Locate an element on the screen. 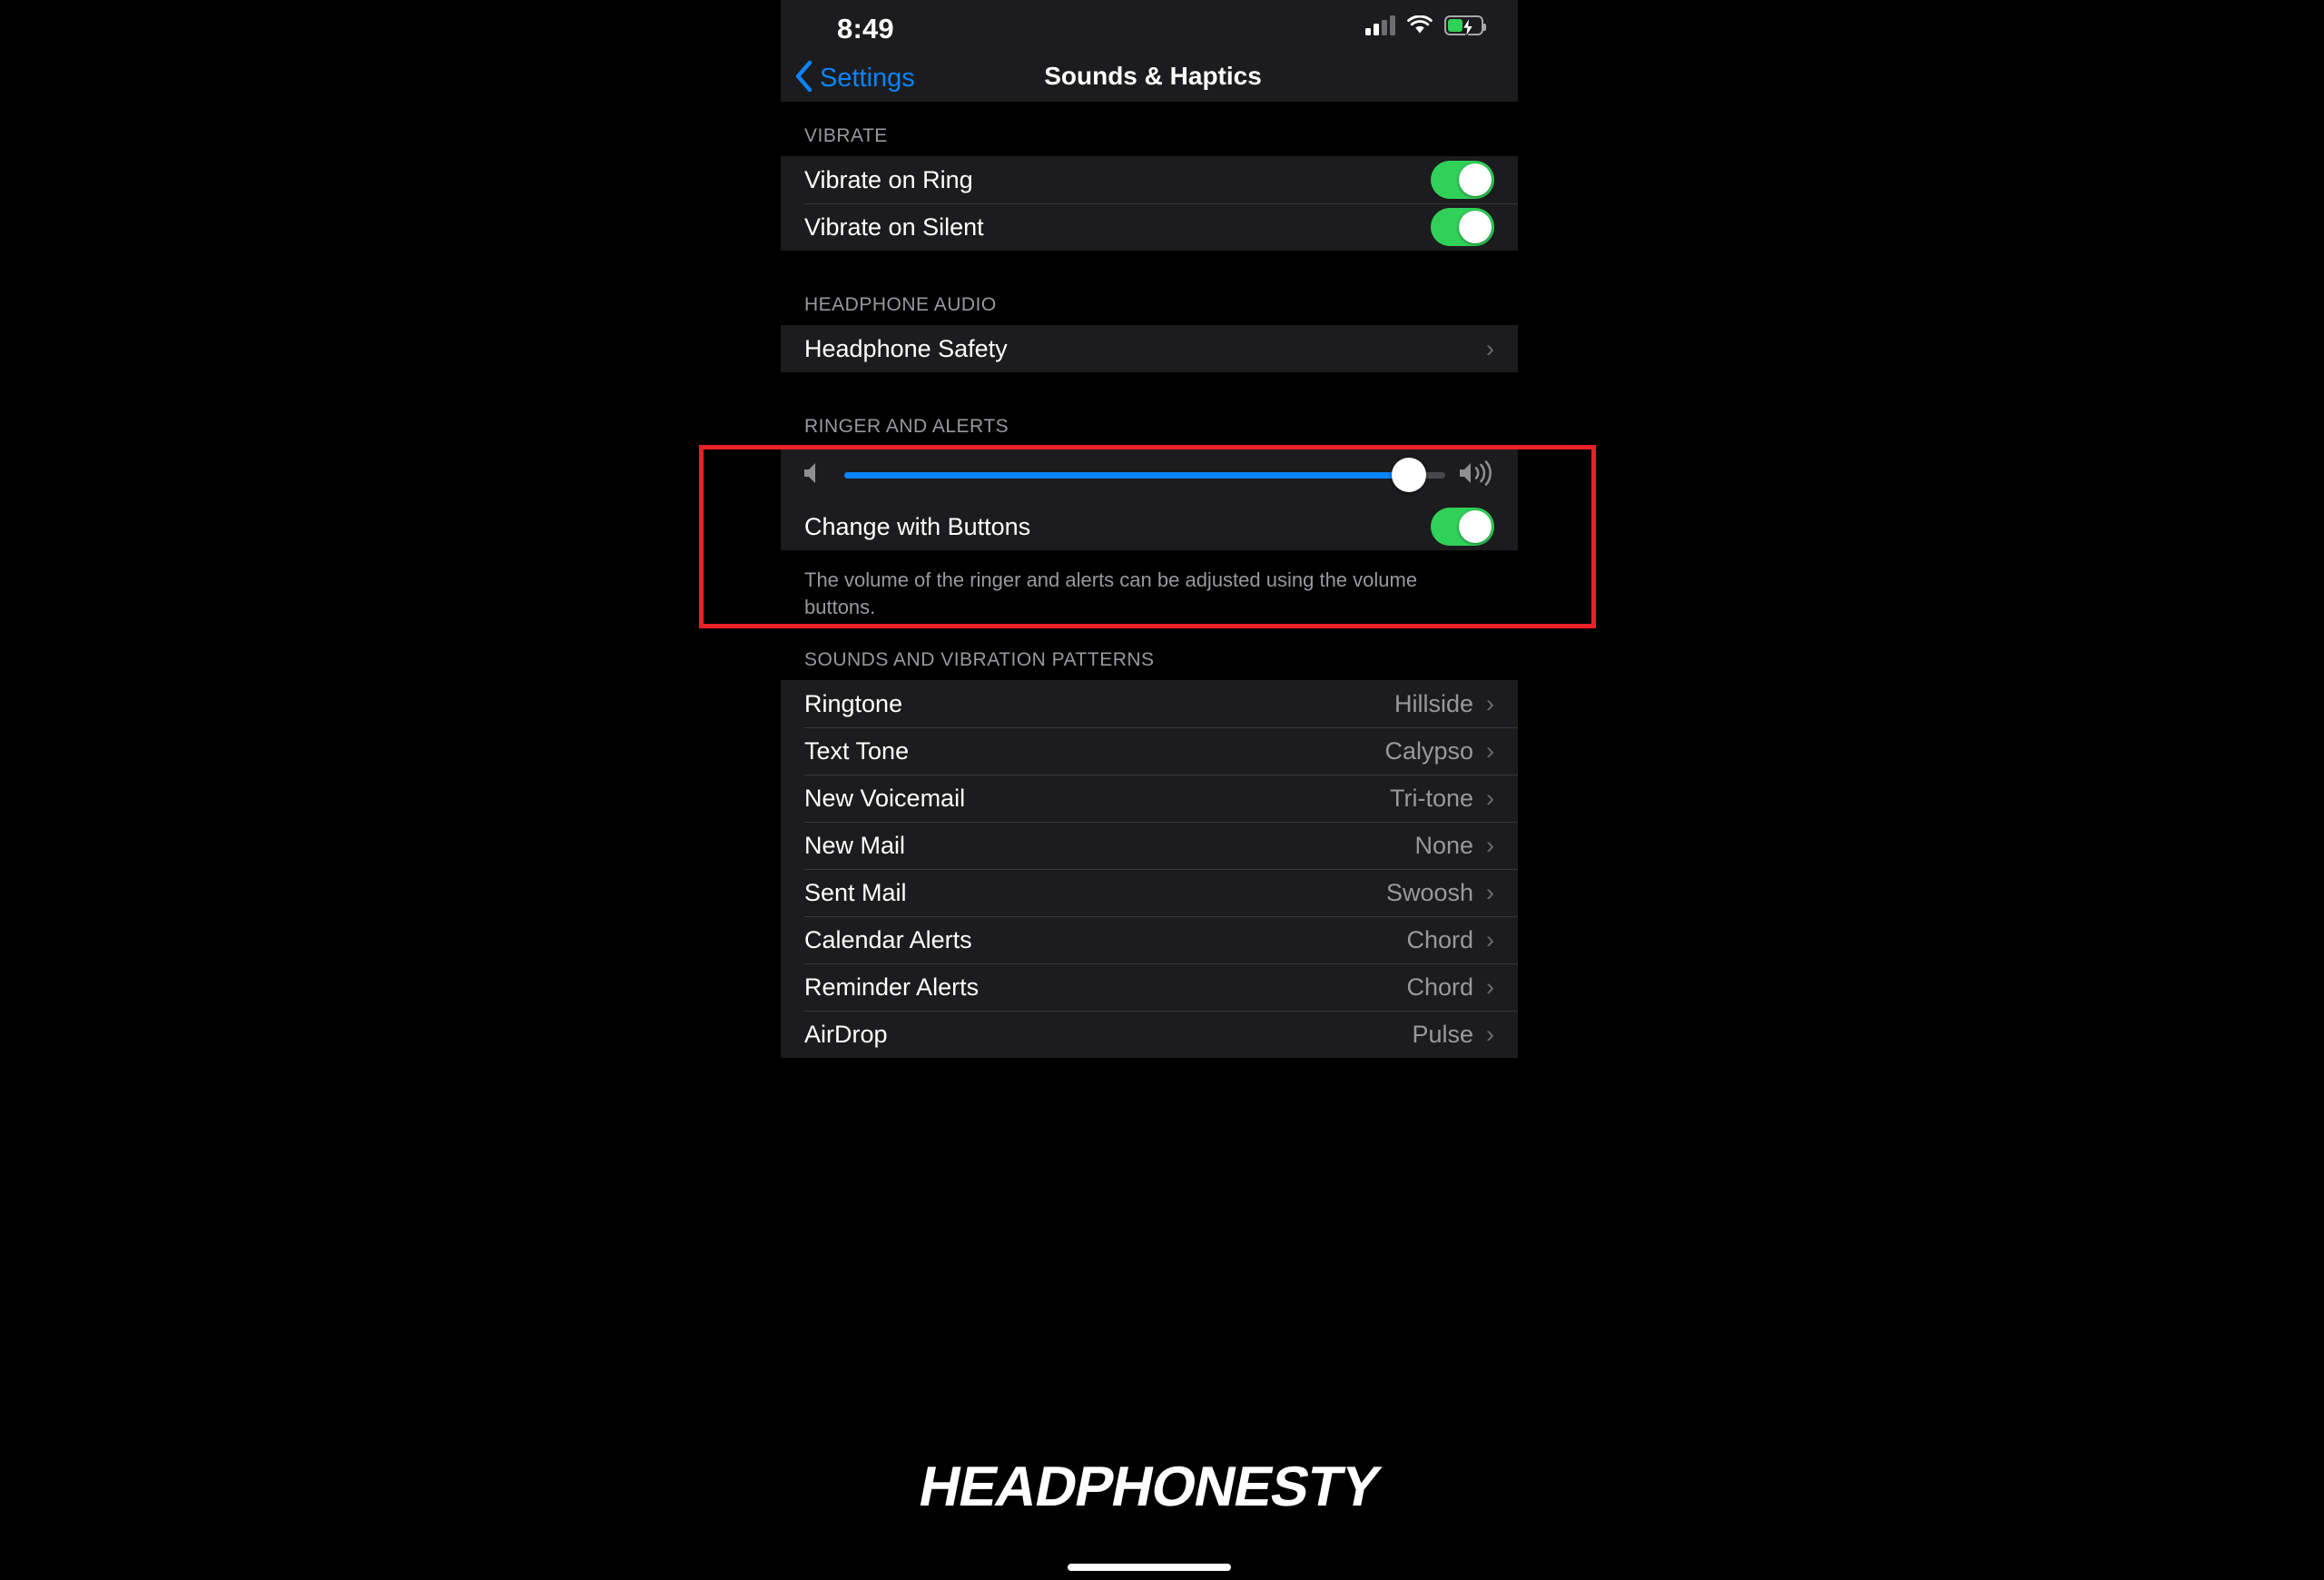 This screenshot has height=1580, width=2324. row-text-tone: Text Tone Calypso › is located at coordinates (1149, 751).